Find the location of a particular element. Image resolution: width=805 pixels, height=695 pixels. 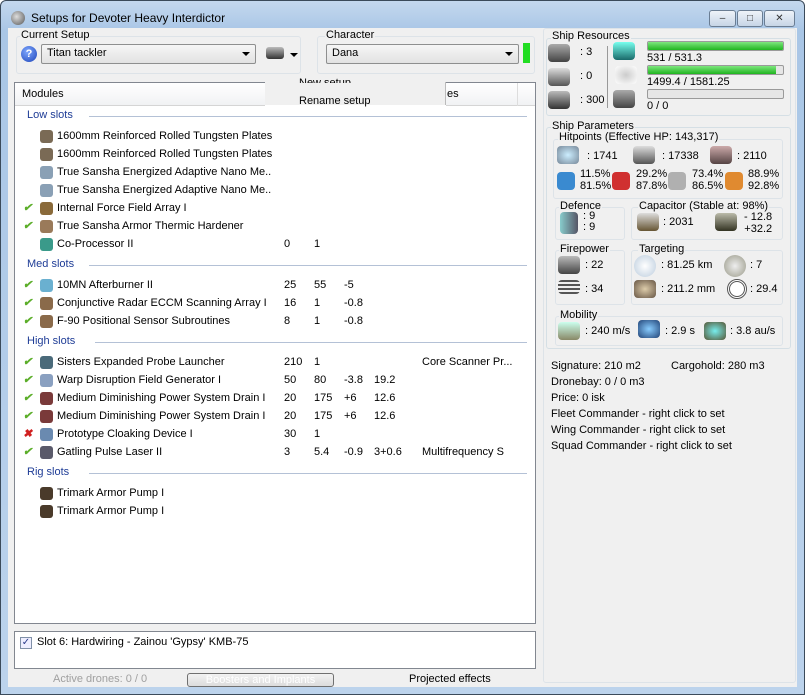

chevron-down-icon is located at coordinates (294, 55).